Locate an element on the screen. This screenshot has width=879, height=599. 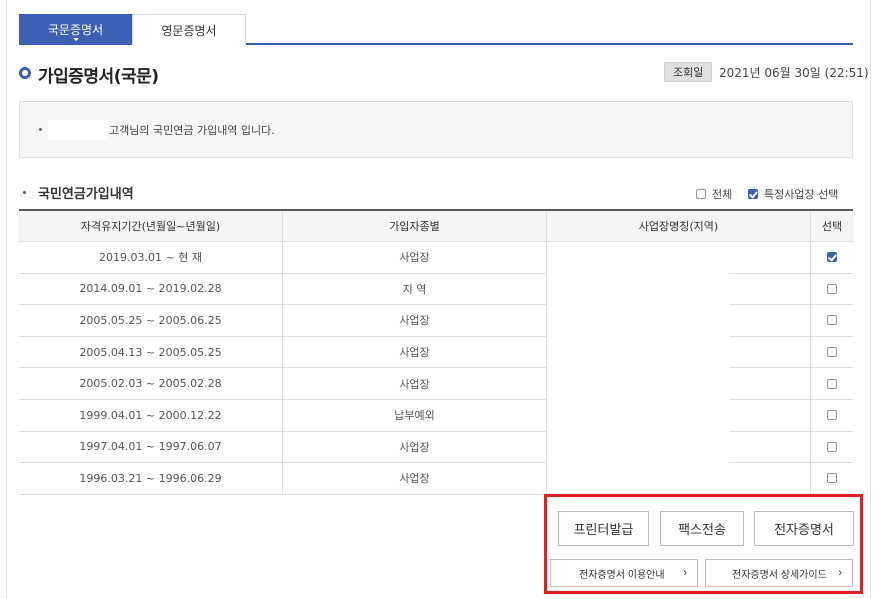
notice-box: 고객님의 국민연금 가입내역 입니다. is located at coordinates (436, 129).